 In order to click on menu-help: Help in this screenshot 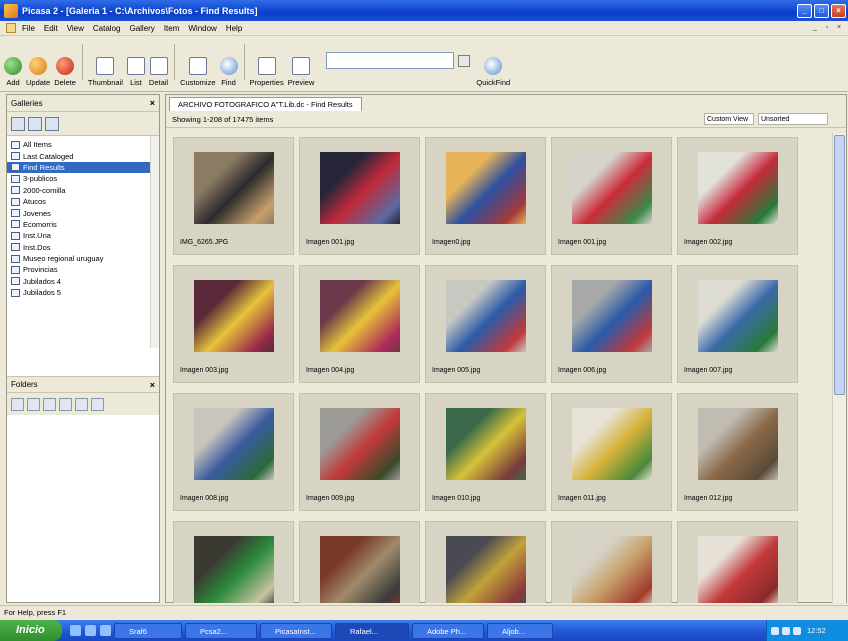, I will do `click(234, 28)`.